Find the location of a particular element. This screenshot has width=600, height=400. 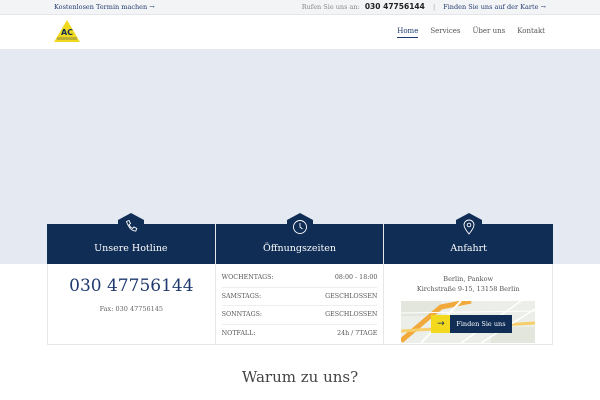

nav-services: Services is located at coordinates (445, 32).